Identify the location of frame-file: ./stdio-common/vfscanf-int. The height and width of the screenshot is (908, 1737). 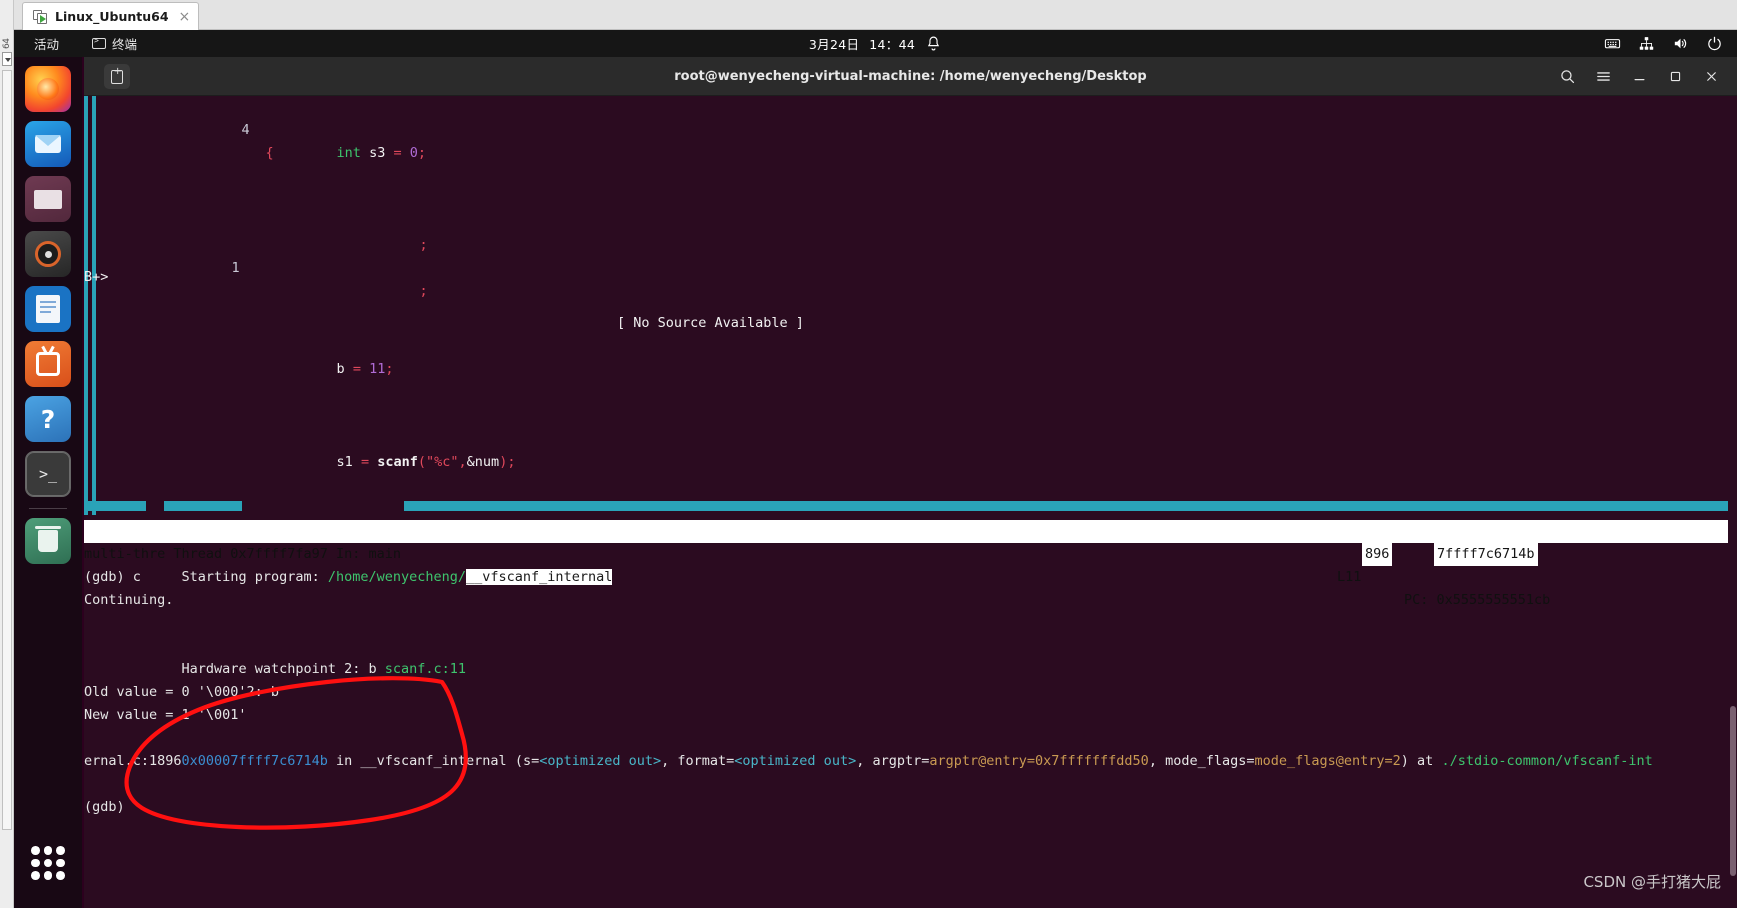
(1547, 761).